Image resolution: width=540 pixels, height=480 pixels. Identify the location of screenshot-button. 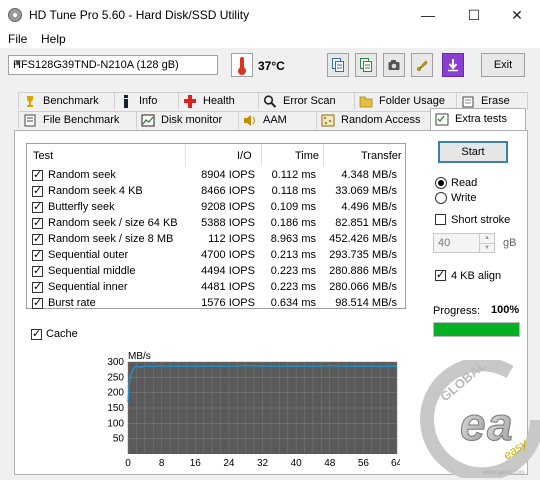
(394, 65).